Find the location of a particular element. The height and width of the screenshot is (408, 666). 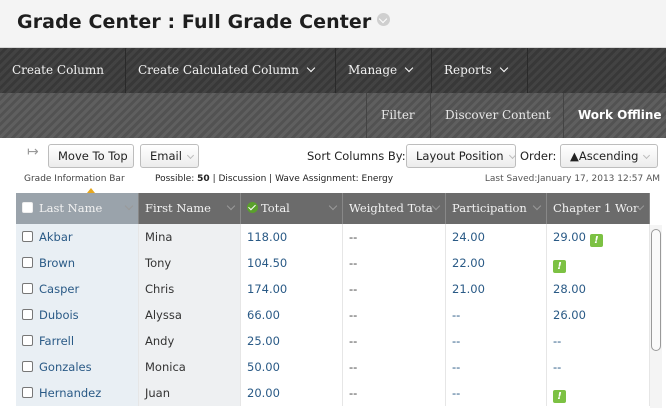

filter-button: Filter is located at coordinates (397, 115).